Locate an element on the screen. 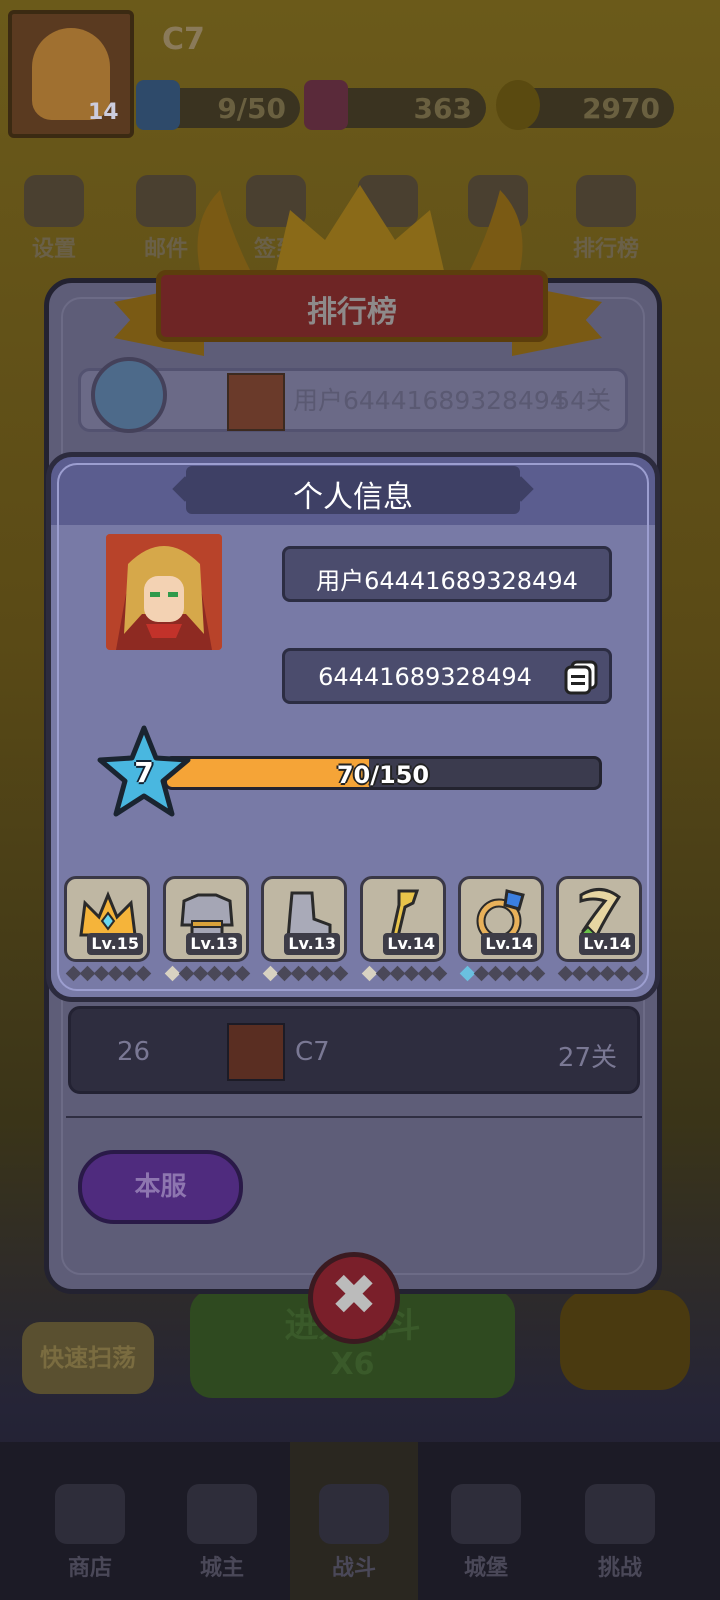 This screenshot has width=720, height=1600. player-name: C7 is located at coordinates (183, 39).